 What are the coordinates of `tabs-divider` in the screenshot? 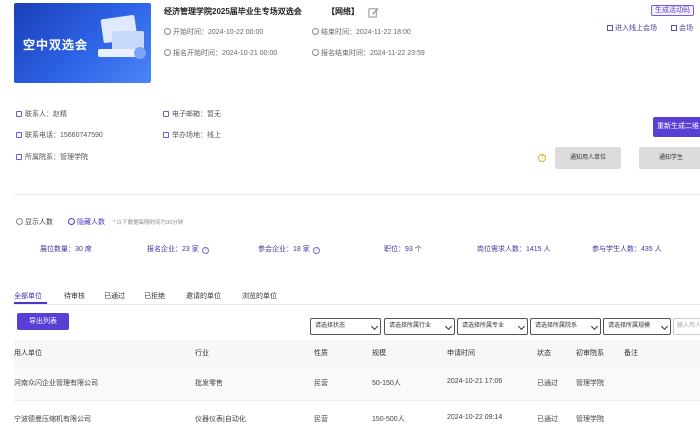 It's located at (357, 304).